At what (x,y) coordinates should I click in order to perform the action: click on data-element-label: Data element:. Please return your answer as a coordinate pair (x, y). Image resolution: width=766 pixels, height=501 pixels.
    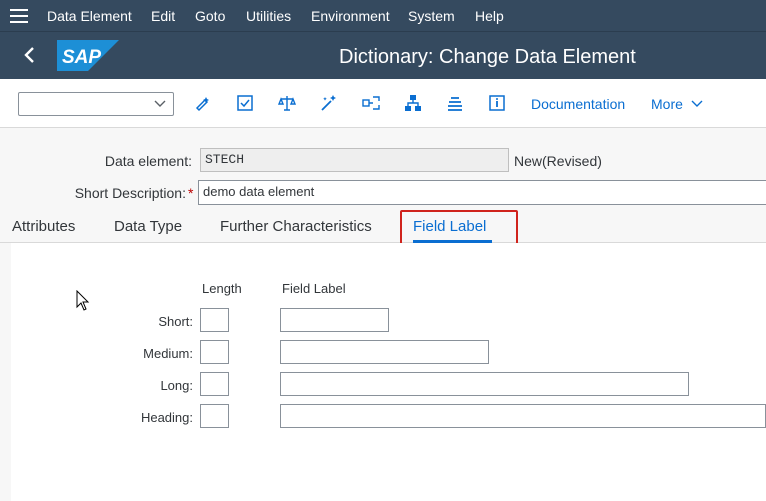
    Looking at the image, I should click on (148, 161).